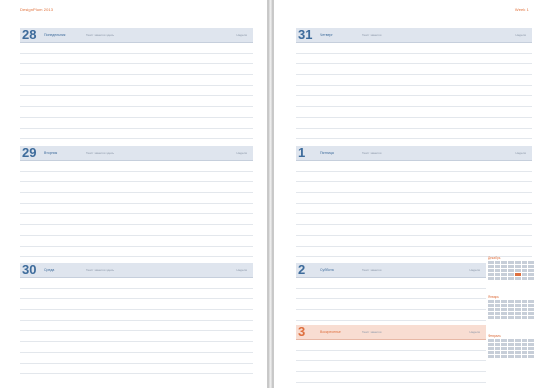  I want to click on weekday-label: Вторник, so click(51, 153).